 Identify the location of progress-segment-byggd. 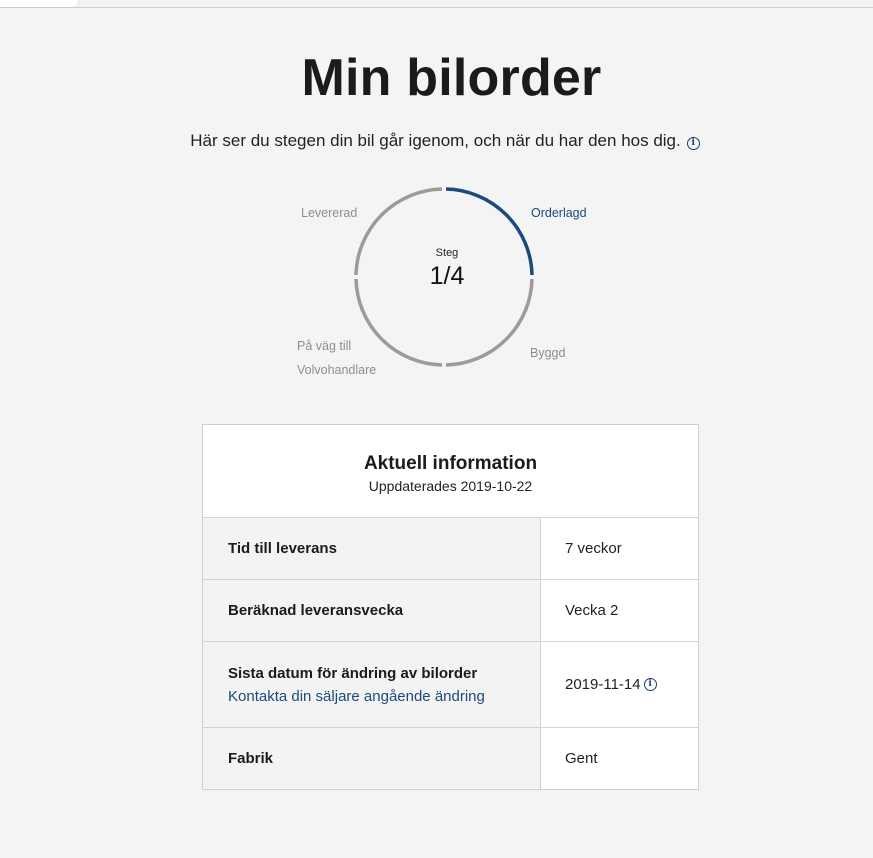
(489, 322).